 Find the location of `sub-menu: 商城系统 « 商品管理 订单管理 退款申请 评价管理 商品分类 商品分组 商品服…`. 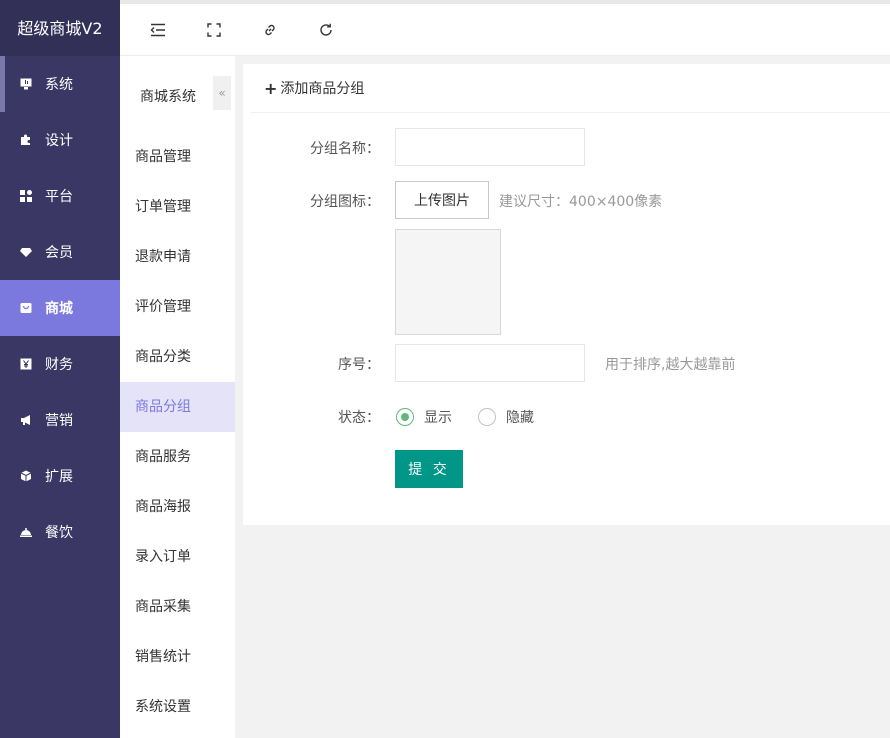

sub-menu: 商城系统 « 商品管理 订单管理 退款申请 评价管理 商品分类 商品分组 商品服… is located at coordinates (177, 397).